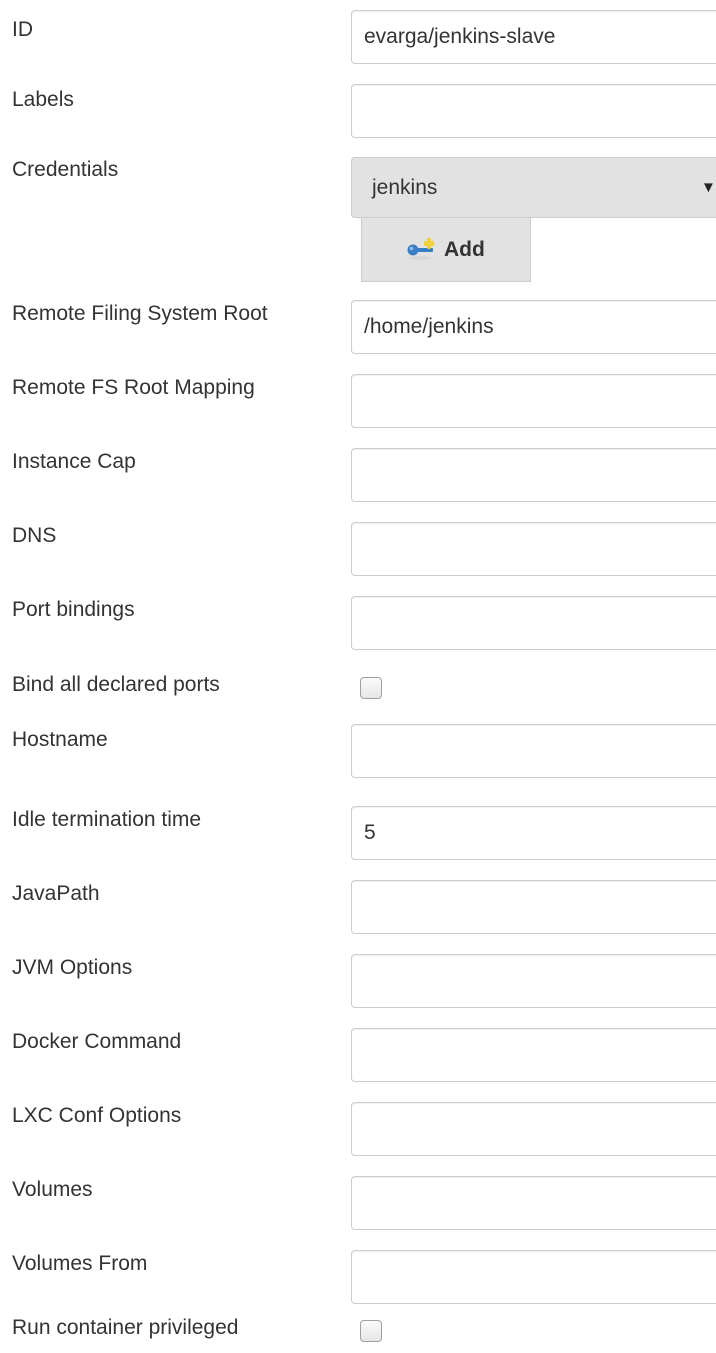 This screenshot has height=1353, width=716. What do you see at coordinates (533, 327) in the screenshot?
I see `remote-fs-root-input` at bounding box center [533, 327].